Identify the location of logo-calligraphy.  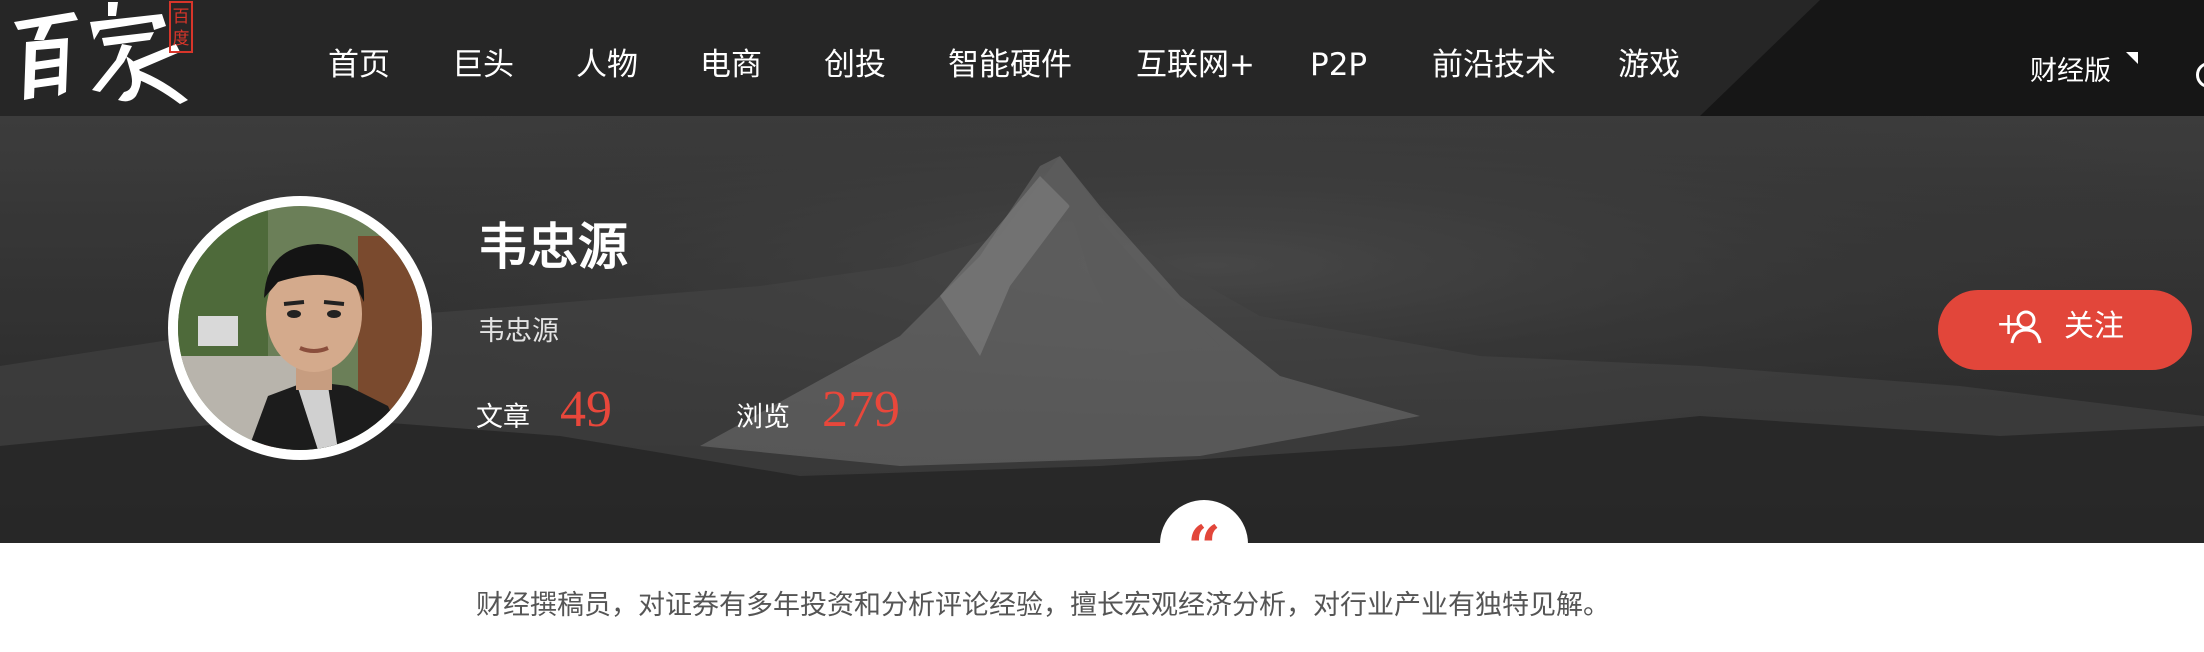
(101, 53).